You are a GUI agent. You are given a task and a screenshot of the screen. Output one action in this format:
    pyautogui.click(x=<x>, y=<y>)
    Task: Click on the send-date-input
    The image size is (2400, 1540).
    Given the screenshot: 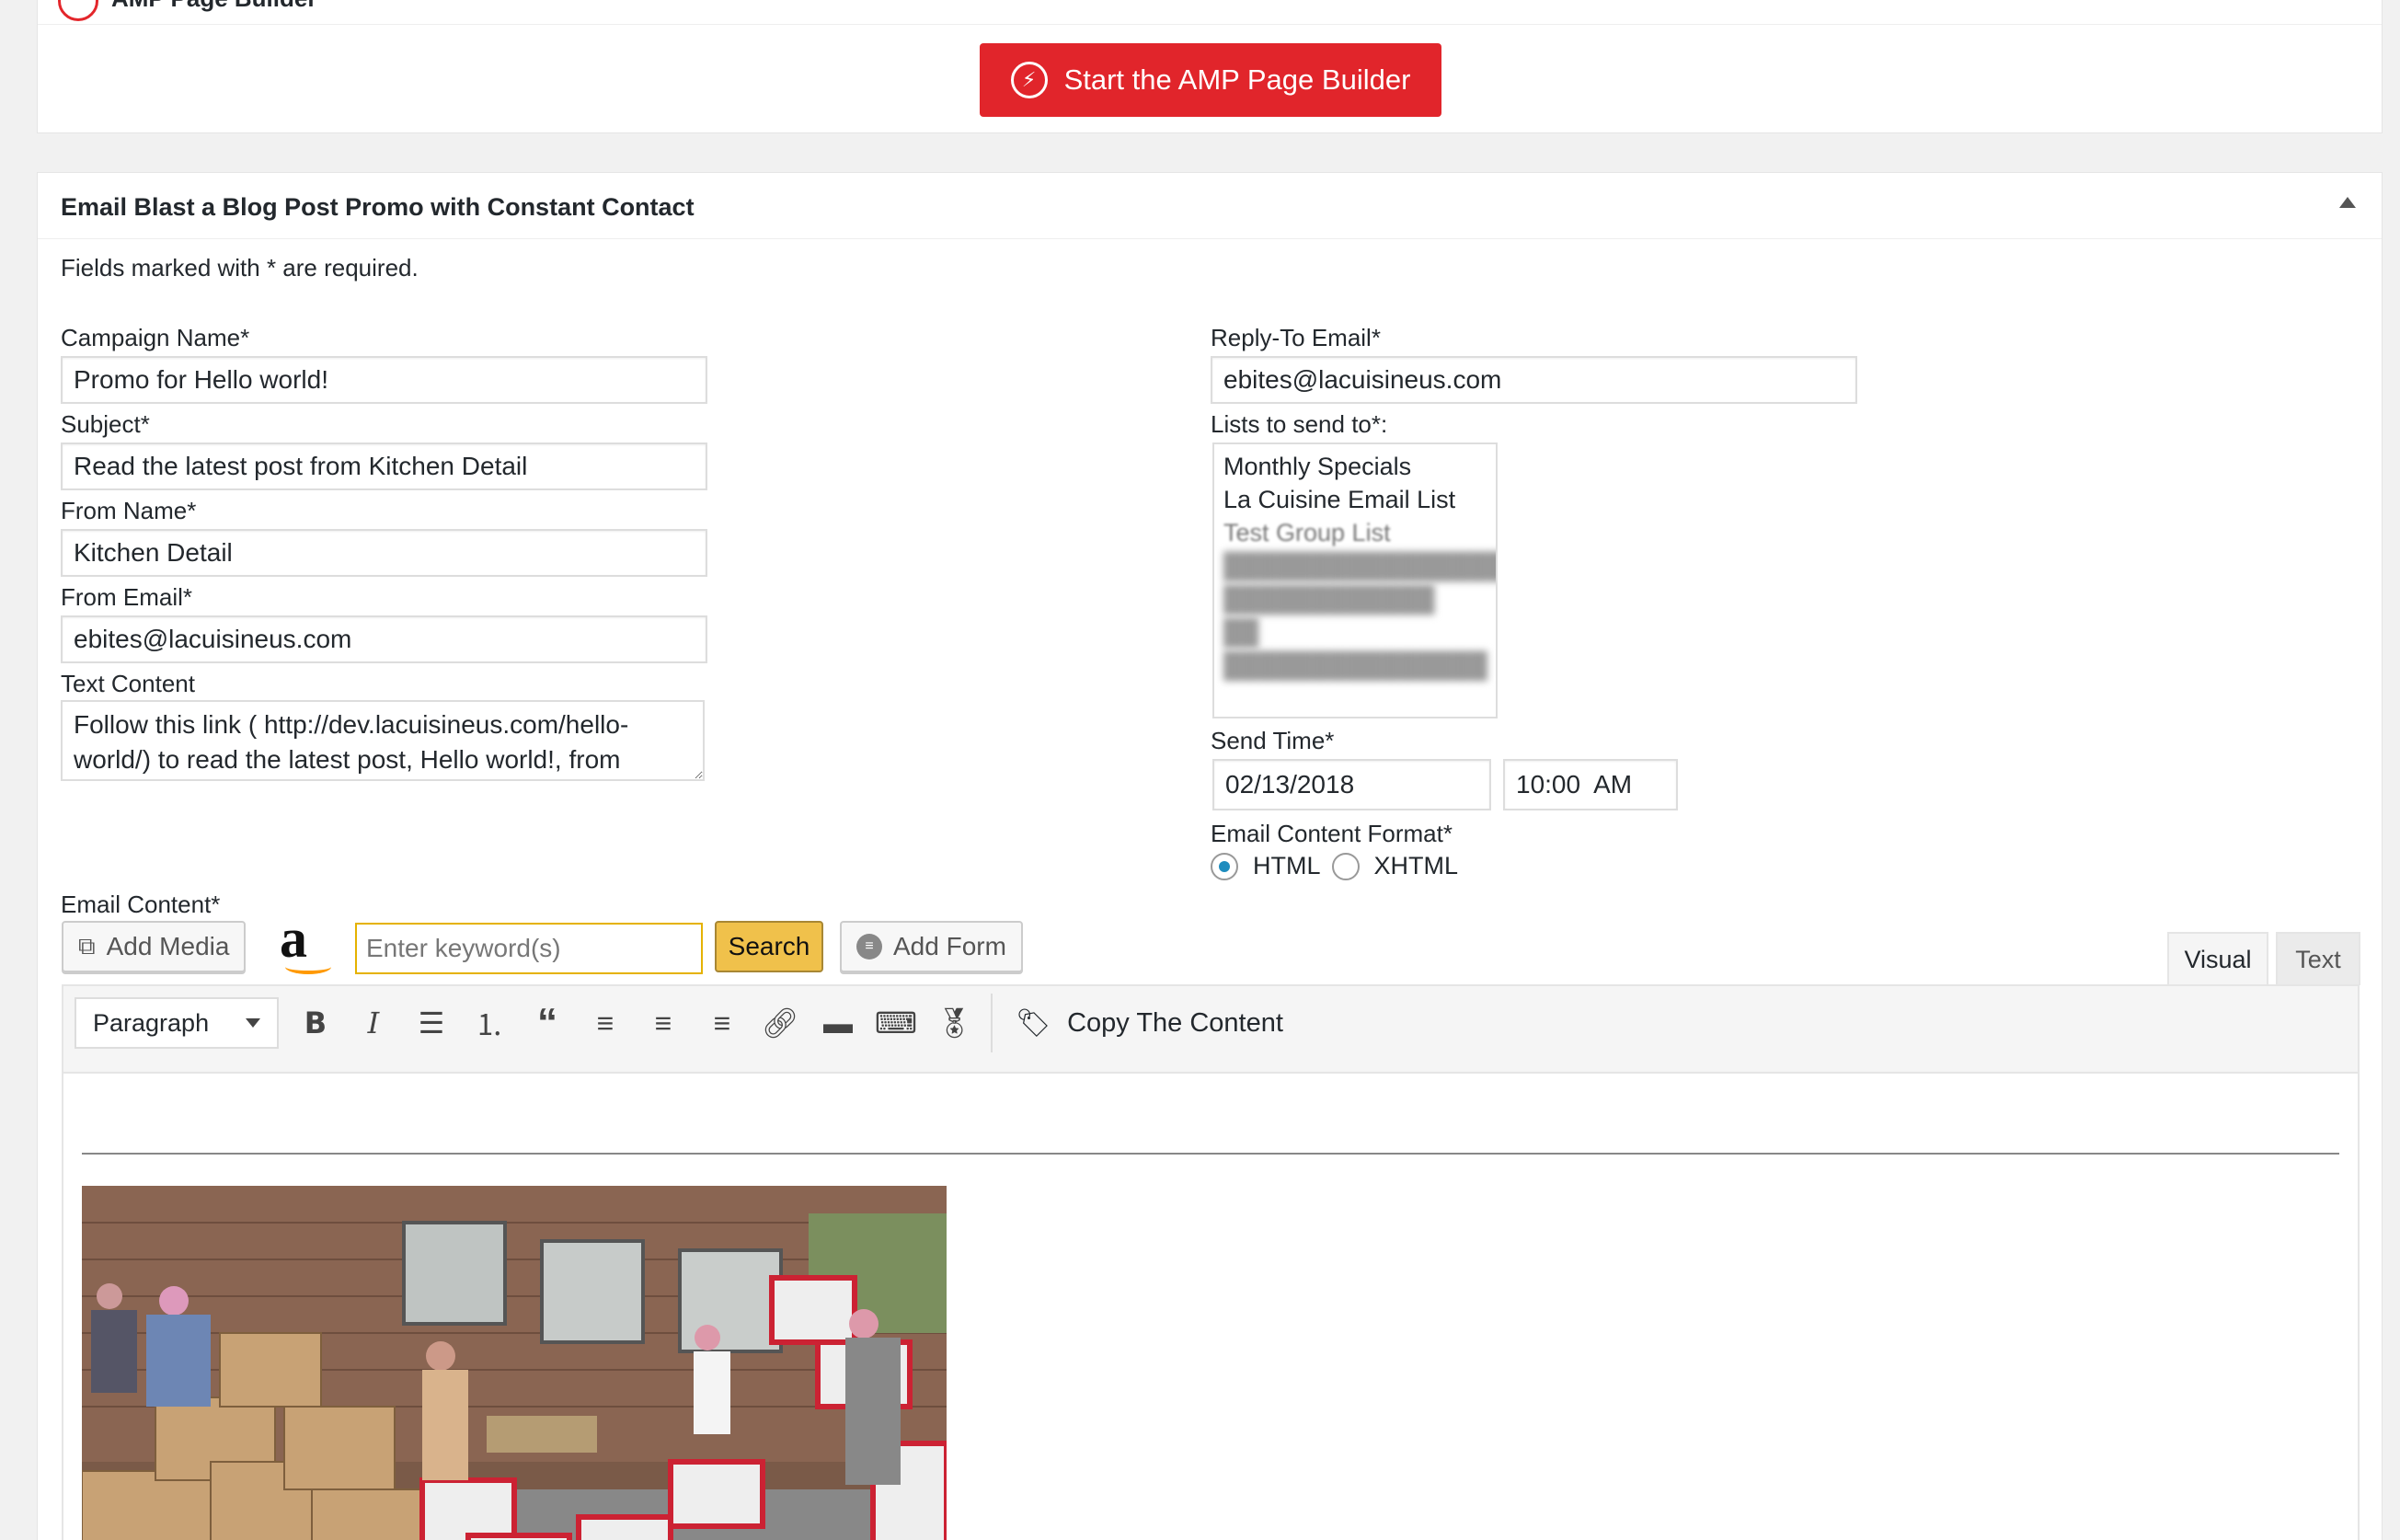 What is the action you would take?
    pyautogui.click(x=1351, y=784)
    